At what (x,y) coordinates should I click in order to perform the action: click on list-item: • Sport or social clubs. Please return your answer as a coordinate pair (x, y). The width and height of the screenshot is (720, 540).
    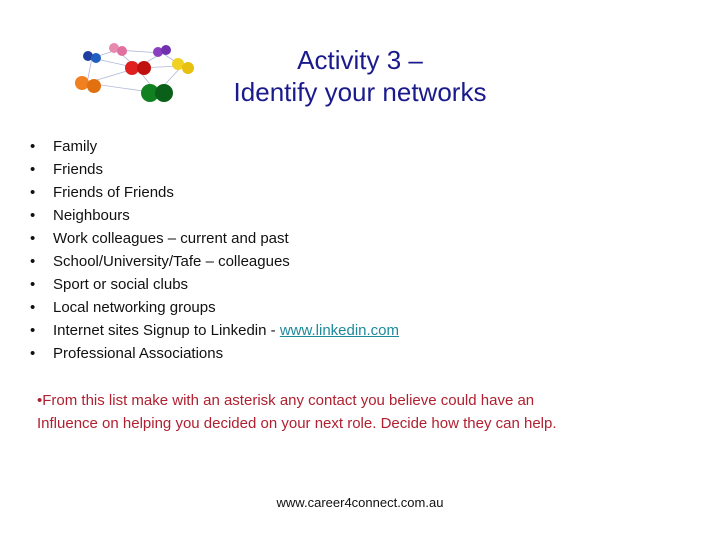
    Looking at the image, I should click on (214, 284).